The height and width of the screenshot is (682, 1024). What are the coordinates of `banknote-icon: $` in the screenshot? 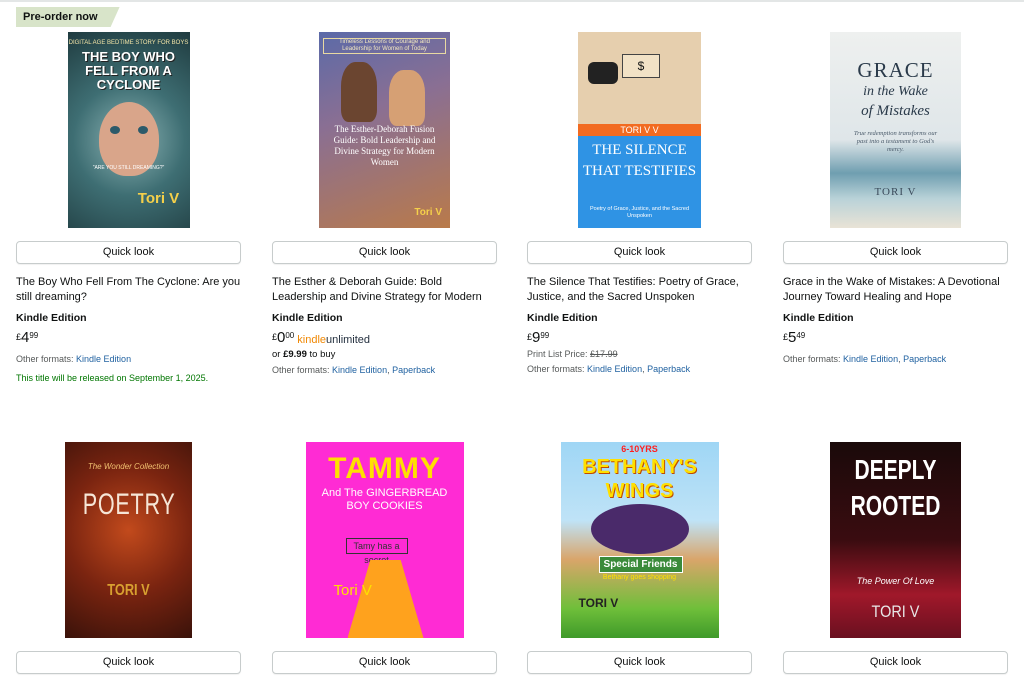 It's located at (641, 66).